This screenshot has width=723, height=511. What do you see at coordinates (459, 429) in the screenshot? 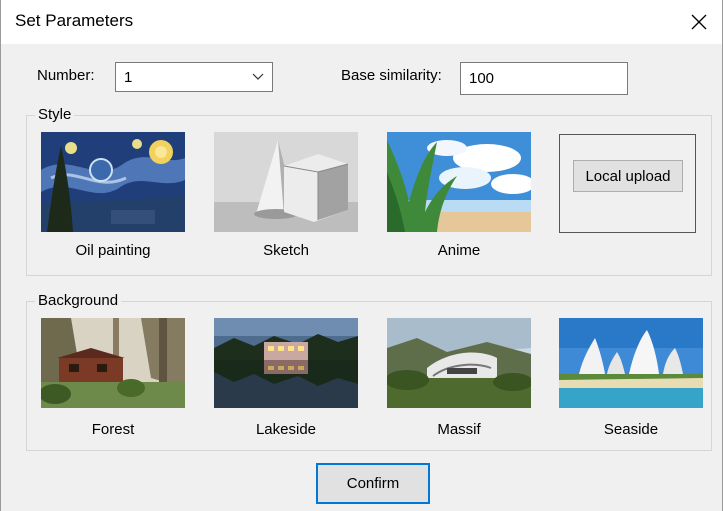
I see `background-massif-caption: Massif` at bounding box center [459, 429].